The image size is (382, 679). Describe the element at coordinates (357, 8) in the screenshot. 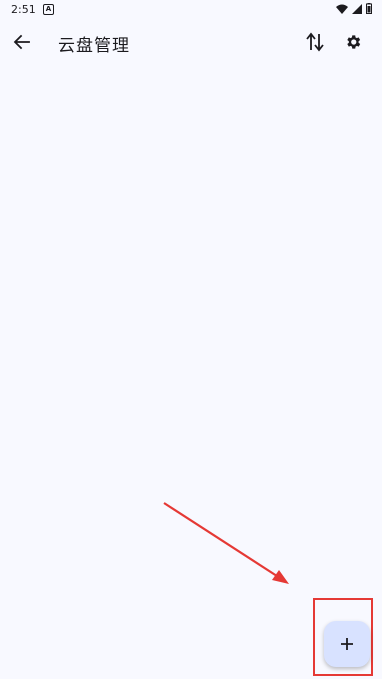

I see `signal-icon` at that location.